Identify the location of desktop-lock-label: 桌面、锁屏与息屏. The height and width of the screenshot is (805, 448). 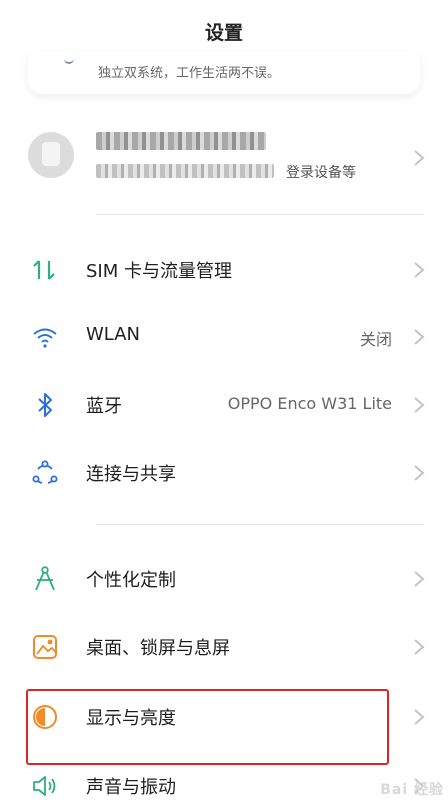
(158, 648).